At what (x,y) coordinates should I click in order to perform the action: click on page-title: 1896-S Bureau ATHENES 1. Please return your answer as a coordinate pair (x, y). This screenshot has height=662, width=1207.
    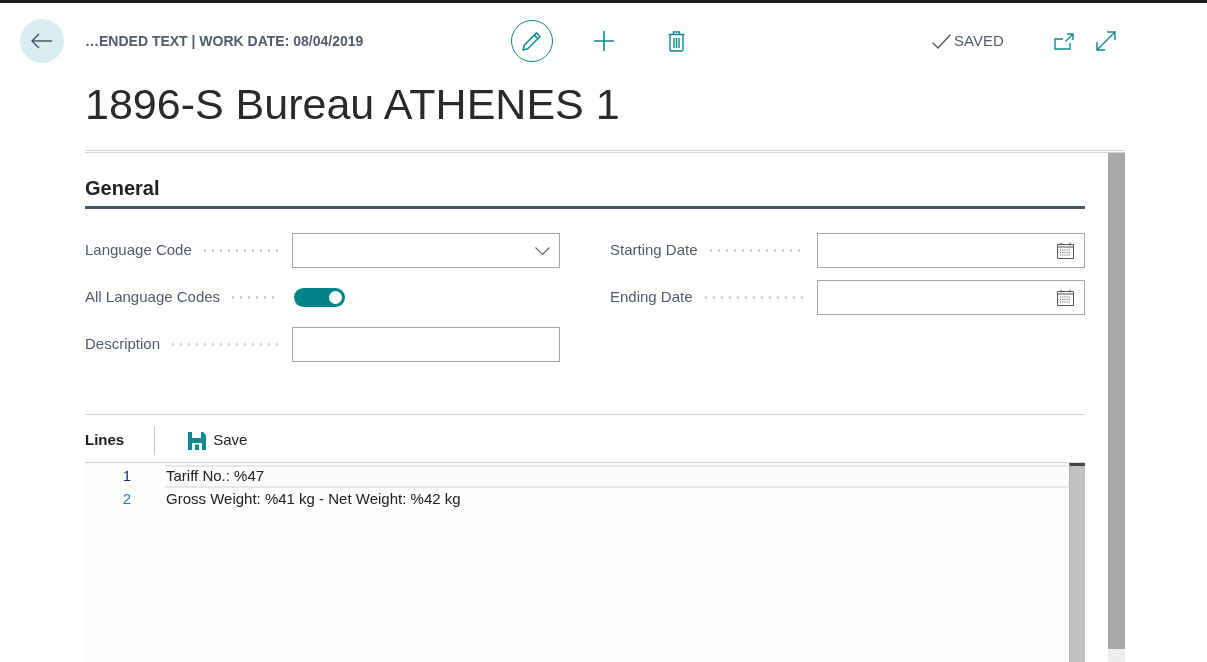
    Looking at the image, I should click on (352, 104).